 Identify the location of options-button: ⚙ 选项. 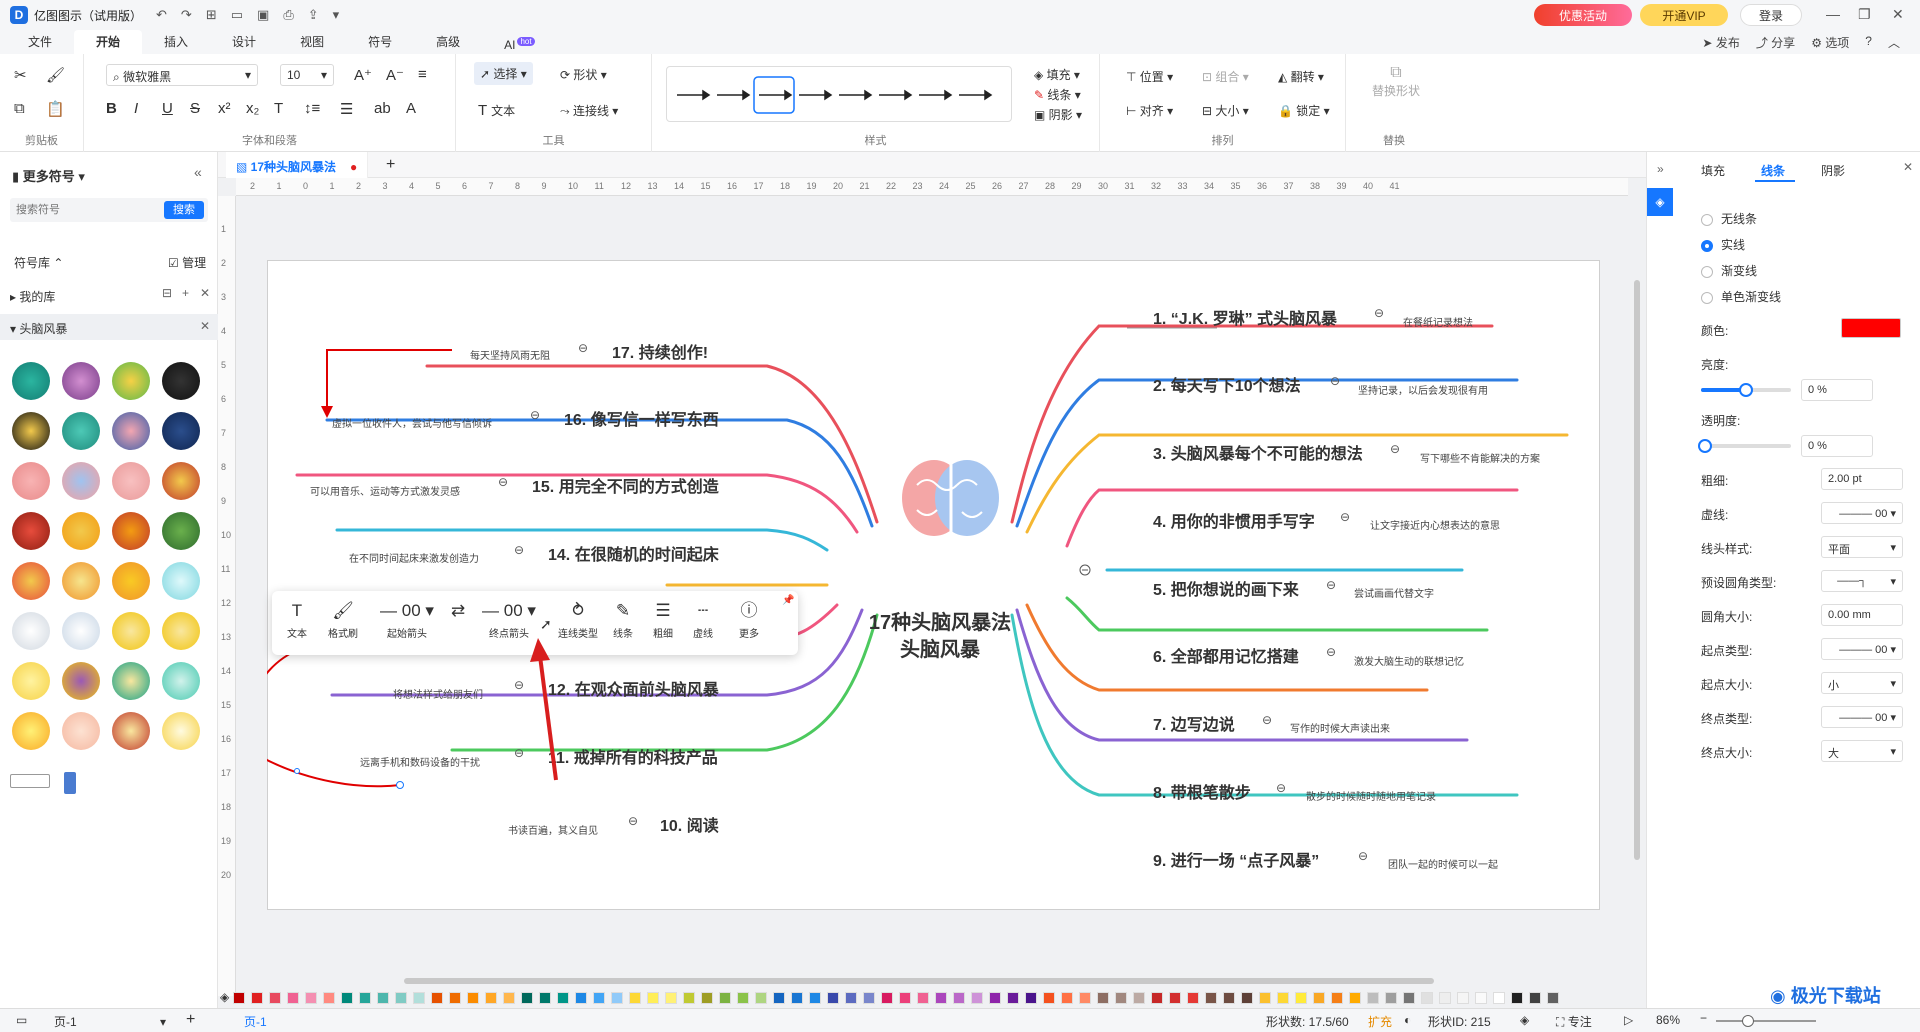
(1830, 42).